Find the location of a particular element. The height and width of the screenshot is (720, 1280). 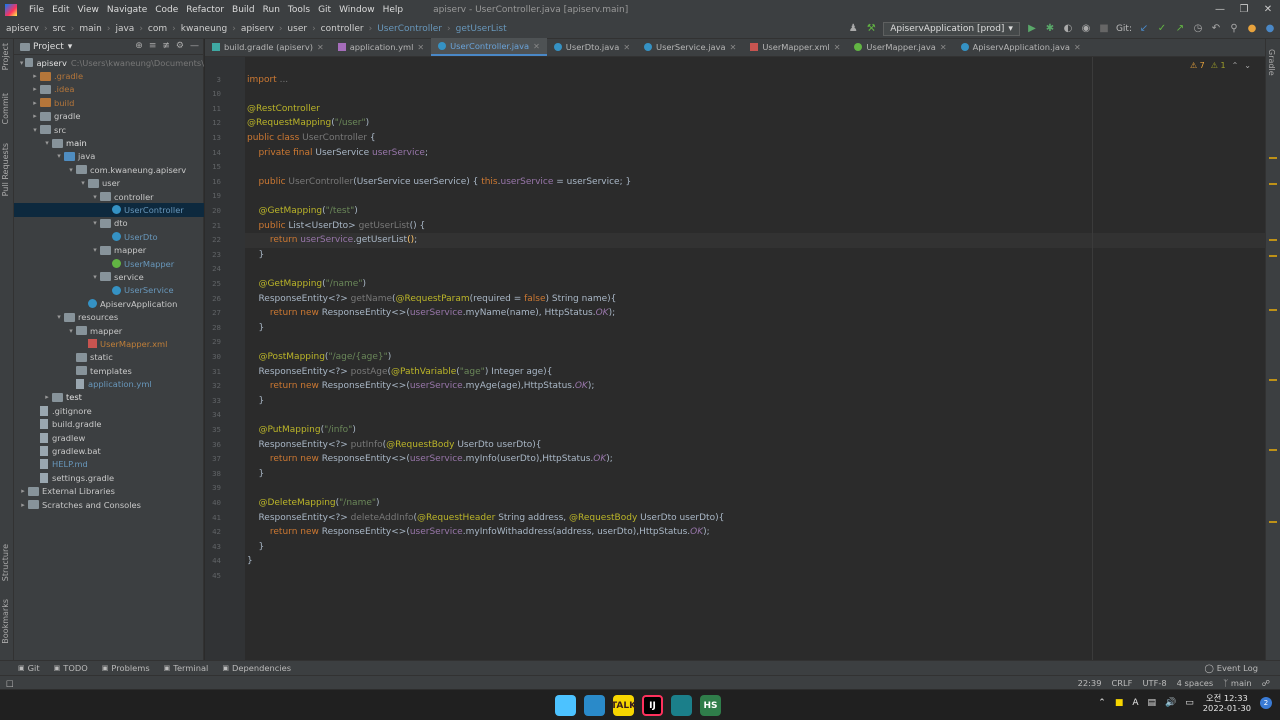

rollback-icon: ↶ is located at coordinates (1216, 29).